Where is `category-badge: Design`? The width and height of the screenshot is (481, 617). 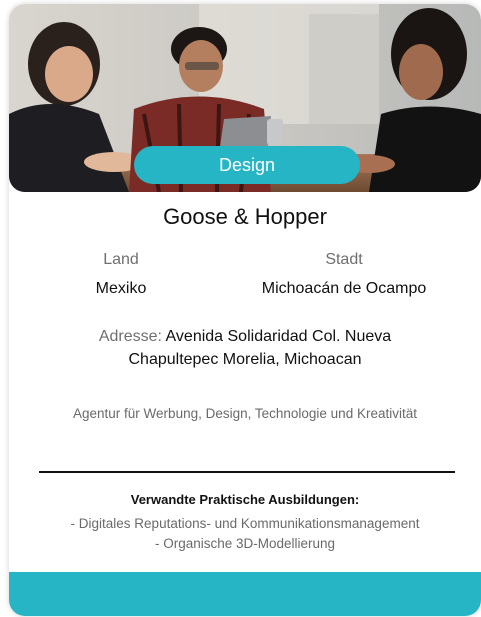 category-badge: Design is located at coordinates (247, 165).